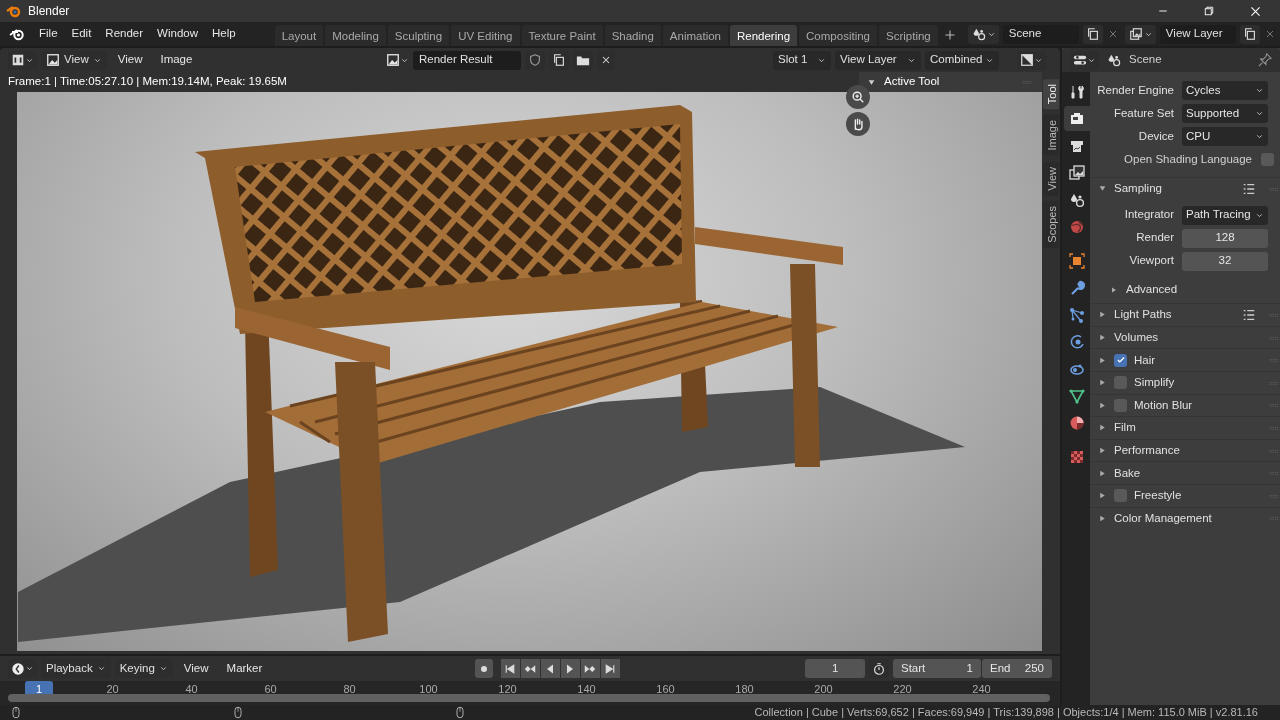 The image size is (1280, 720). Describe the element at coordinates (530, 668) in the screenshot. I see `previous-keyframe-button` at that location.